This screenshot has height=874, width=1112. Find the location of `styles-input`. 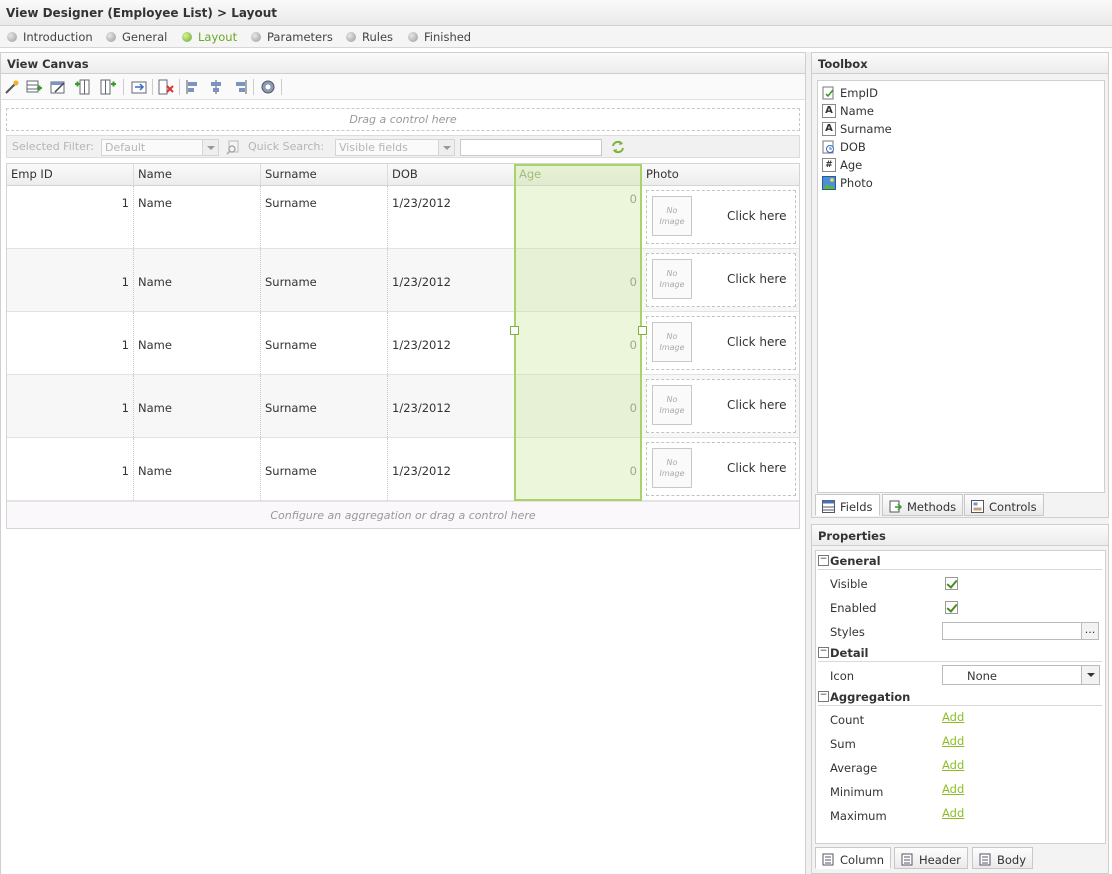

styles-input is located at coordinates (1012, 631).